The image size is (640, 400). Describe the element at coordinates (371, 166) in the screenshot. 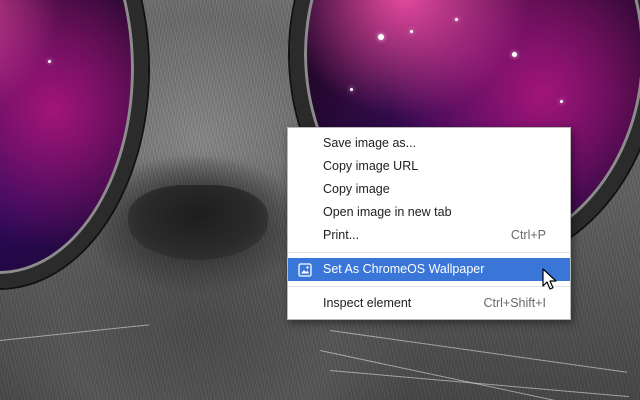

I see `menu-item-label: Copy image URL` at that location.